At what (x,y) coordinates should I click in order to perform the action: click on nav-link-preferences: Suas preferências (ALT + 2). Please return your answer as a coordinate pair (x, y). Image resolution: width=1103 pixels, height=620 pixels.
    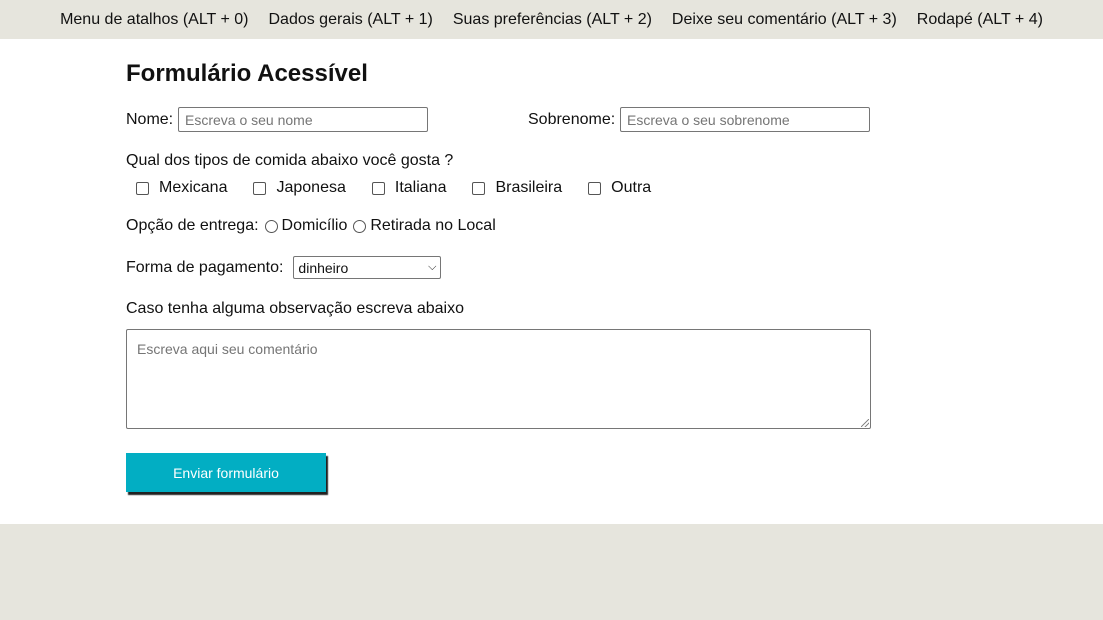
    Looking at the image, I should click on (552, 19).